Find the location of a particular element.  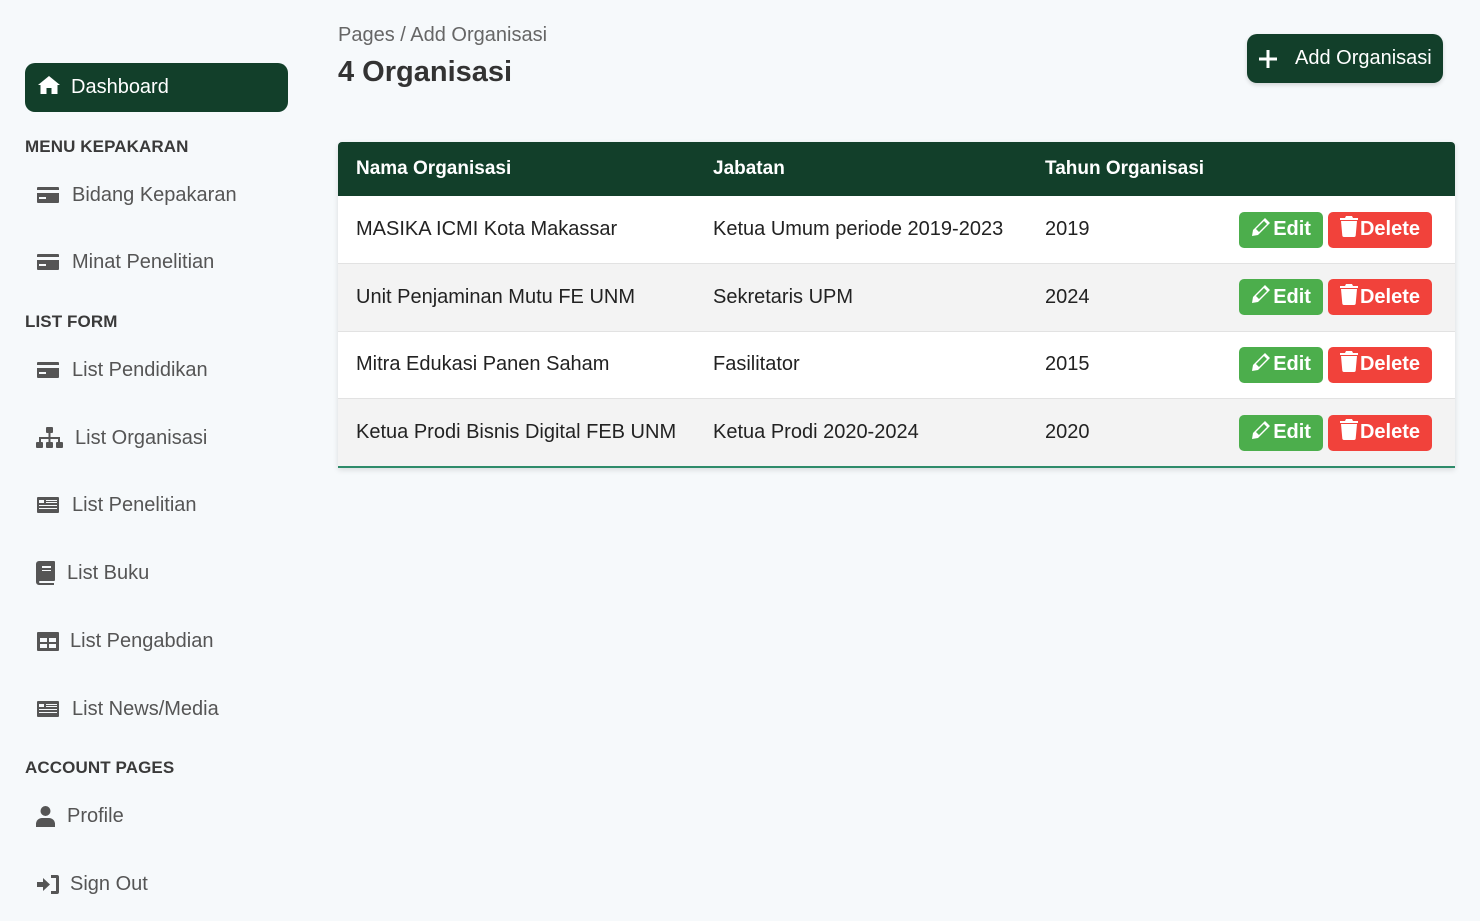

cell-jabatan: Ketua Prodi 2020-2024 is located at coordinates (861, 432).